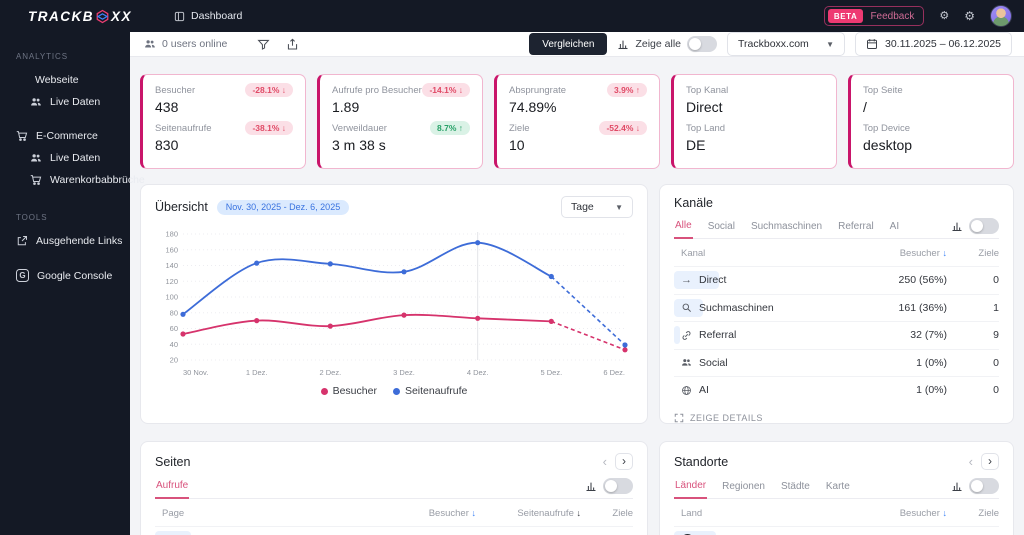  What do you see at coordinates (836, 362) in the screenshot?
I see `table-row-social: Social 1 (0%) 0` at bounding box center [836, 362].